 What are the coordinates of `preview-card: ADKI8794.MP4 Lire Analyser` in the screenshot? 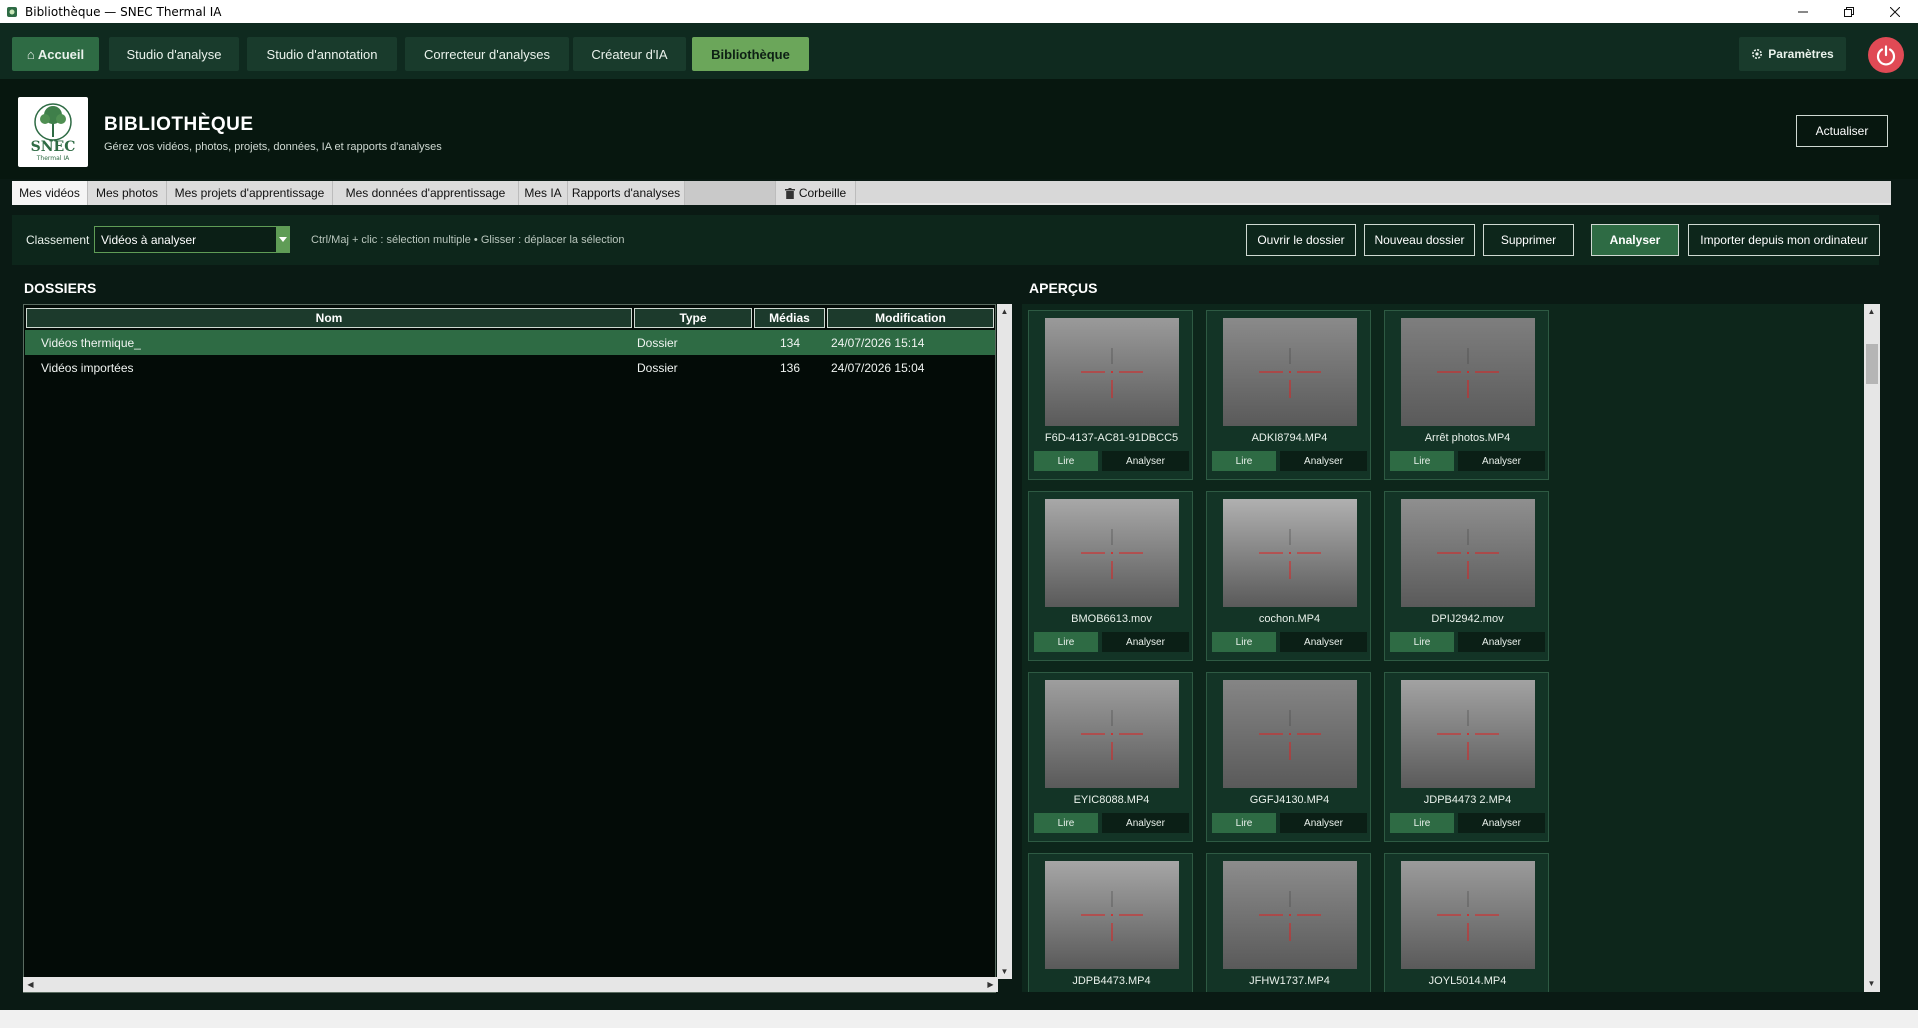 It's located at (1288, 395).